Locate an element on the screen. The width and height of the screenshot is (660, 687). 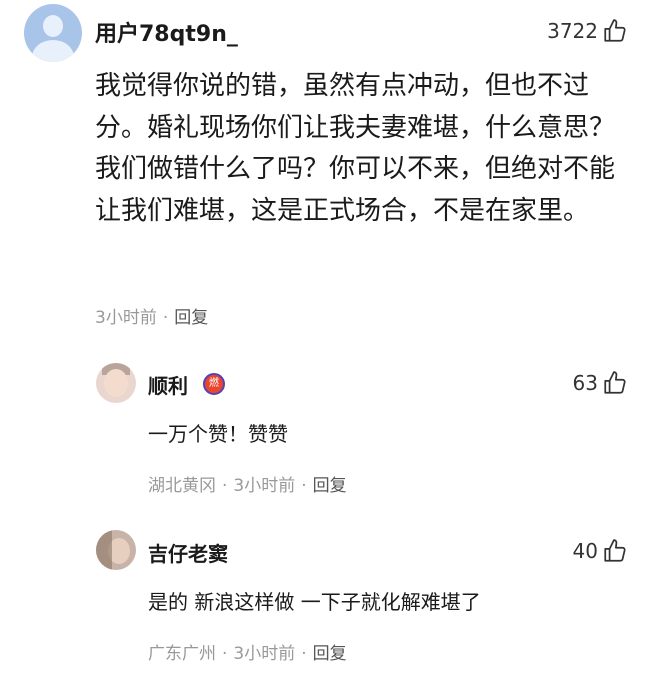
comment-username: 用户78qt9n_ is located at coordinates (166, 32).